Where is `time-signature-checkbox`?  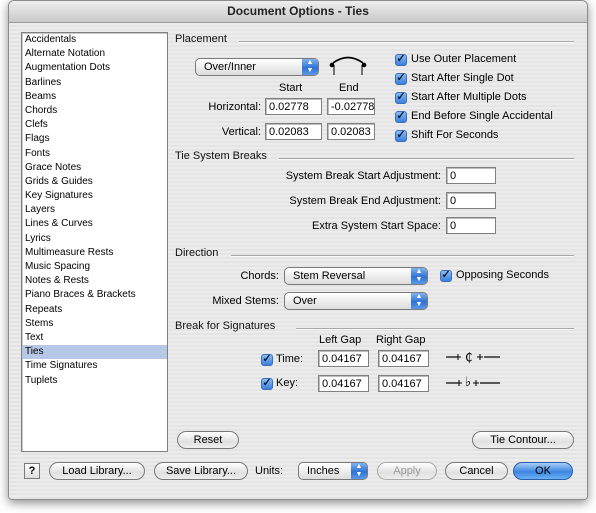 time-signature-checkbox is located at coordinates (267, 360).